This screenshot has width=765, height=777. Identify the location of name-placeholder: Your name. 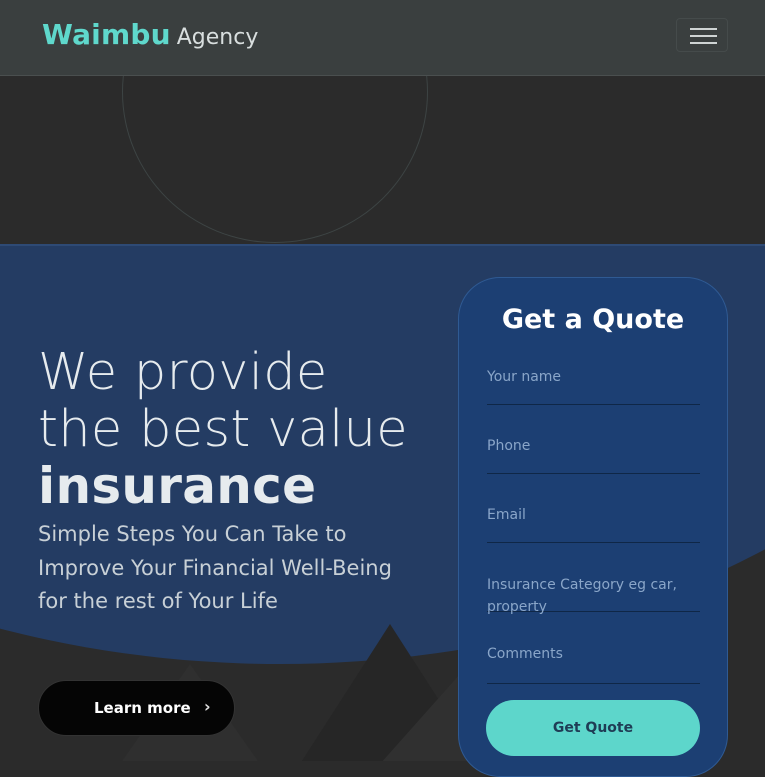
(524, 377).